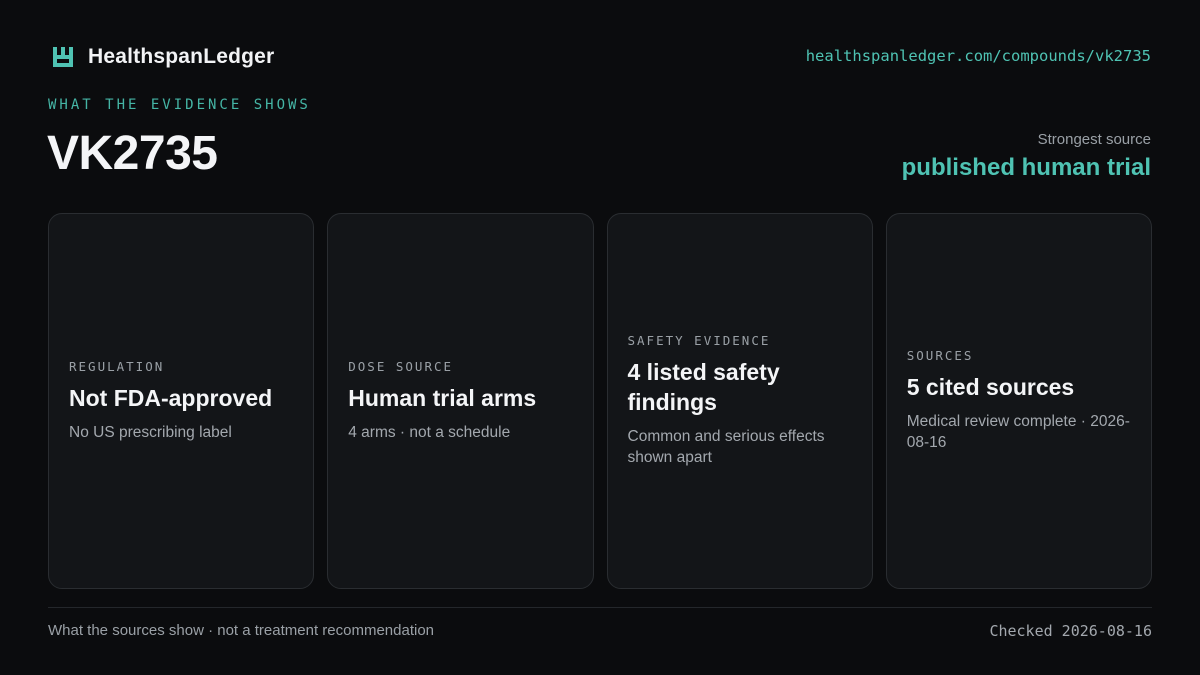  Describe the element at coordinates (726, 447) in the screenshot. I see `card-note: Common and serious effects shown apart` at that location.